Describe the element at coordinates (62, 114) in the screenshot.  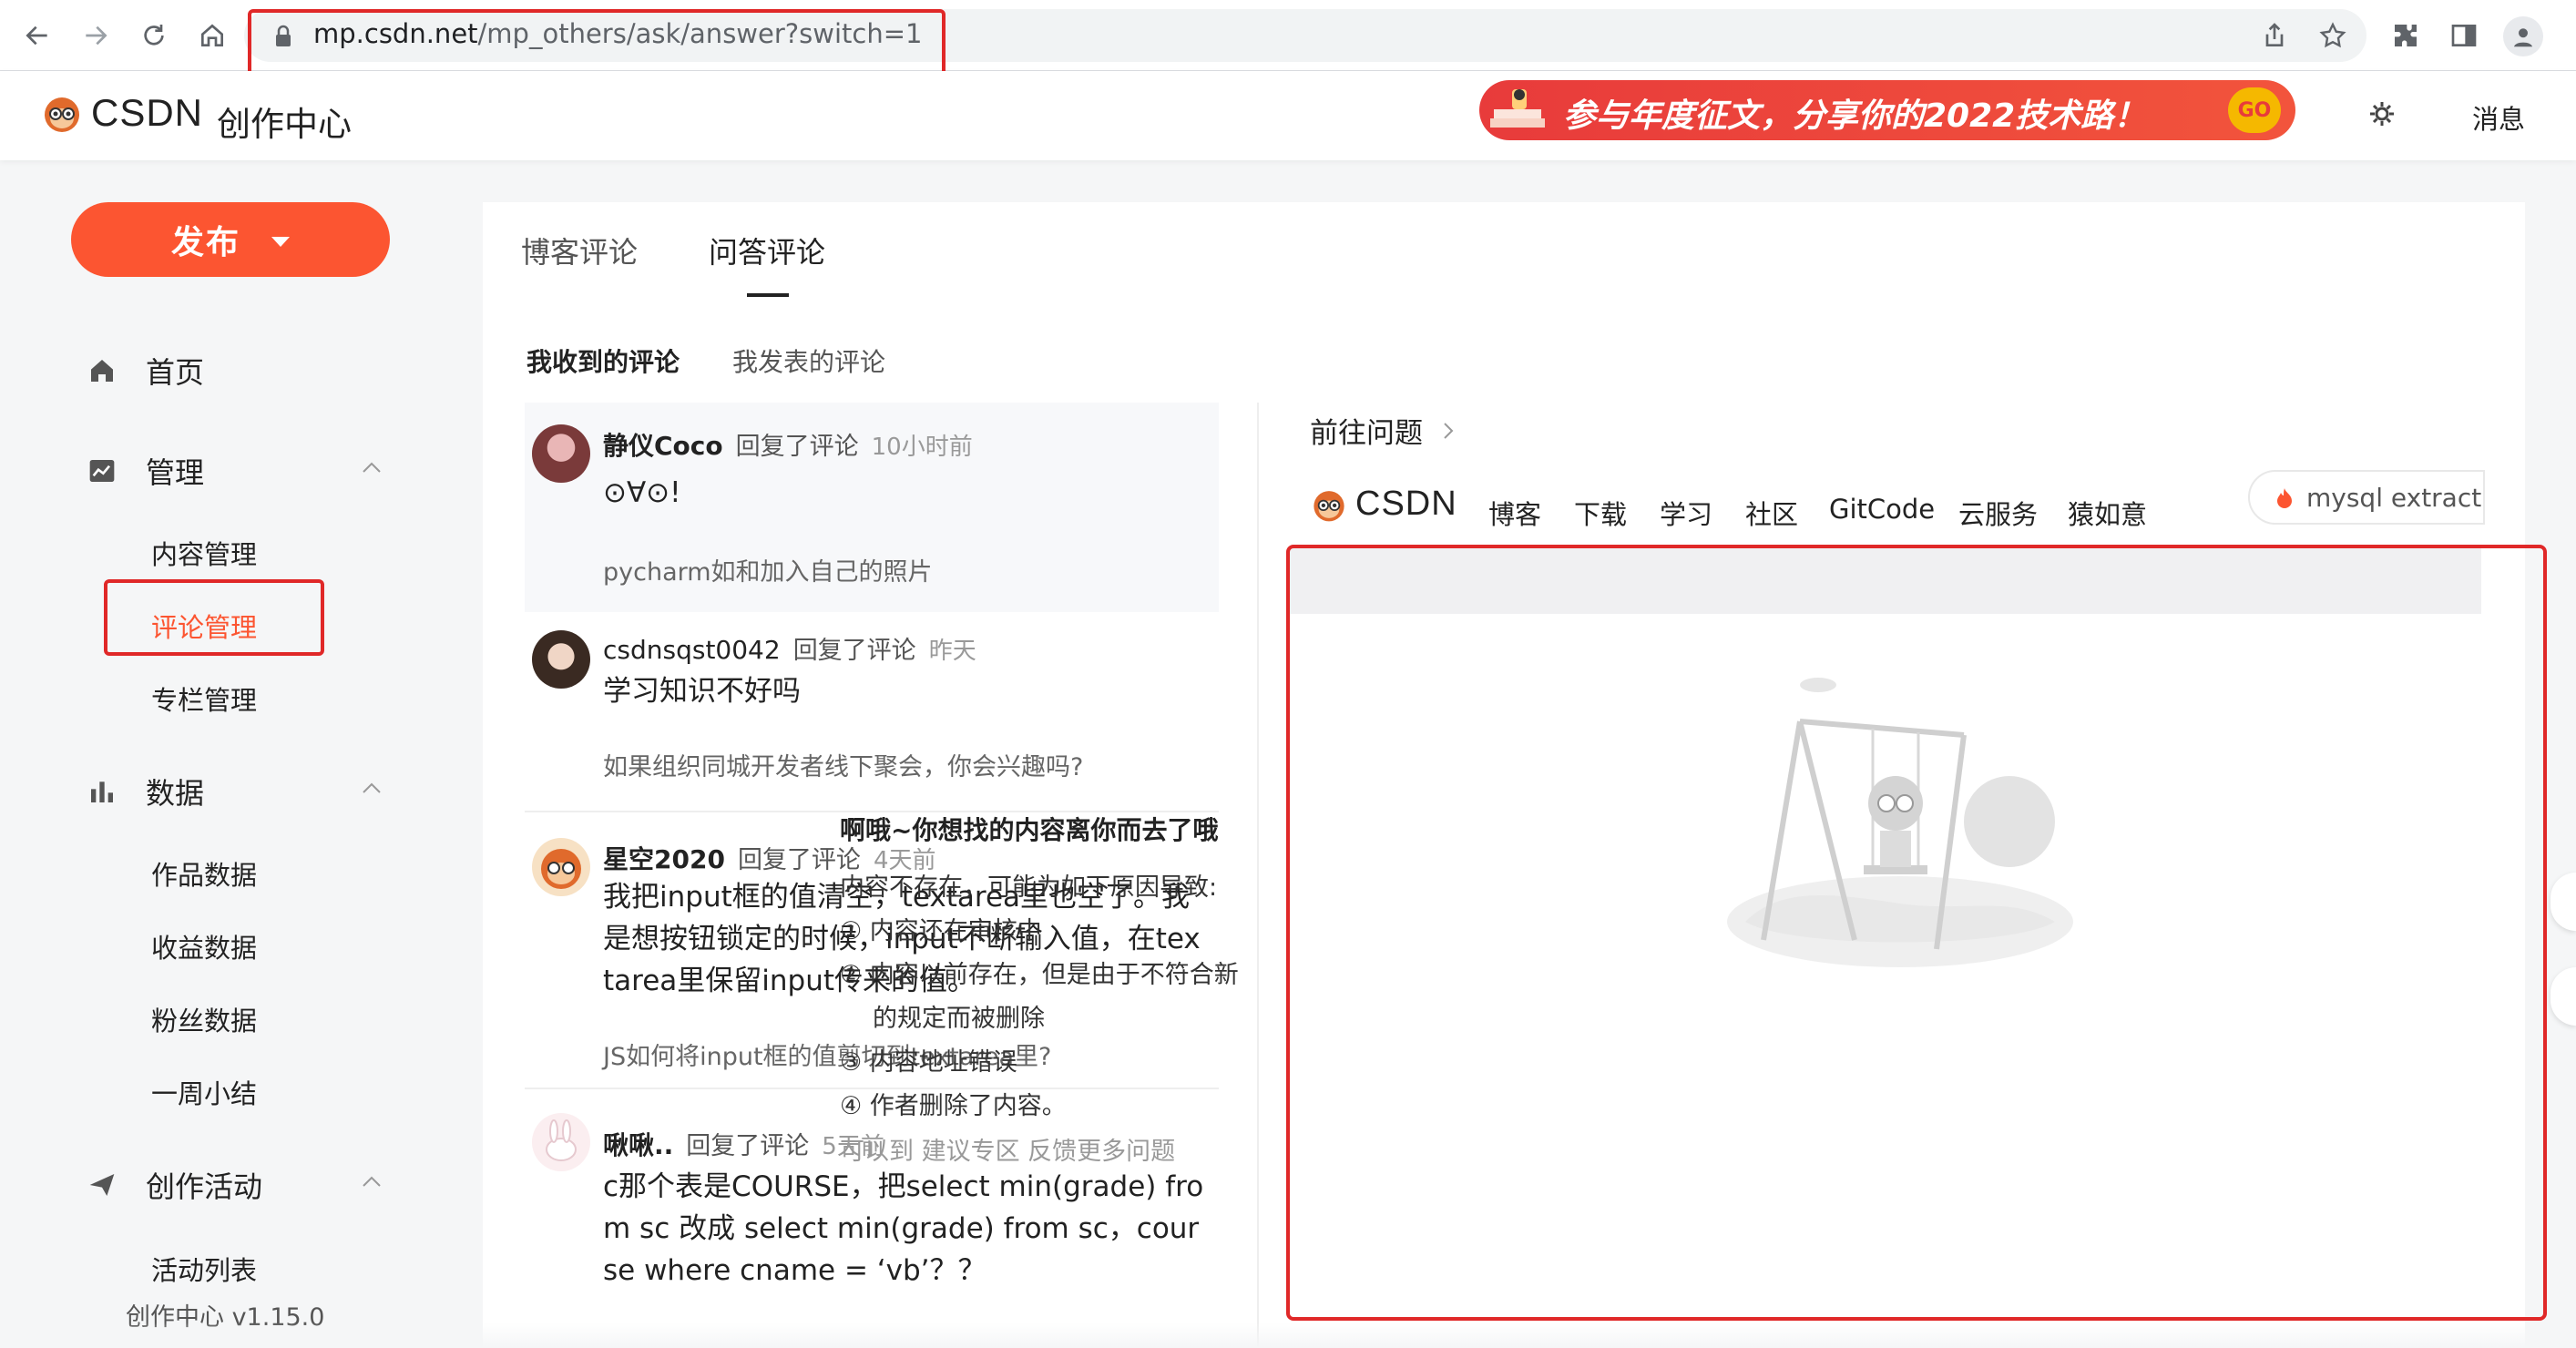
I see `monkey-logo-icon` at that location.